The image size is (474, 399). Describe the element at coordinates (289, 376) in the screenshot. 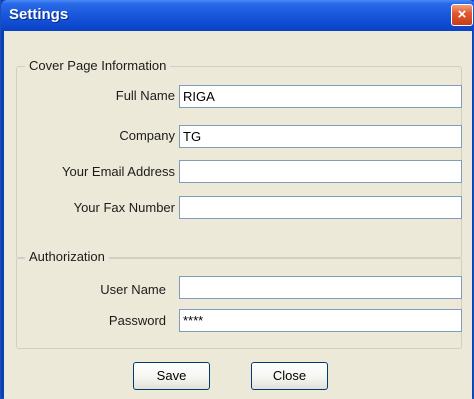

I see `close-button: Close` at that location.